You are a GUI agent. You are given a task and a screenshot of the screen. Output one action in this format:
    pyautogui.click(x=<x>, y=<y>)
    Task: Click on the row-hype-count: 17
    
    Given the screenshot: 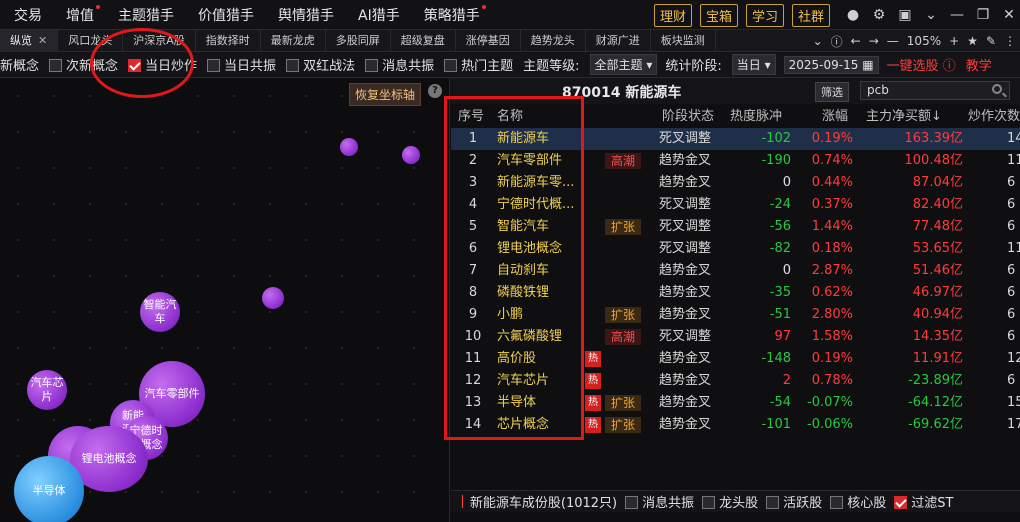 What is the action you would take?
    pyautogui.click(x=1013, y=424)
    